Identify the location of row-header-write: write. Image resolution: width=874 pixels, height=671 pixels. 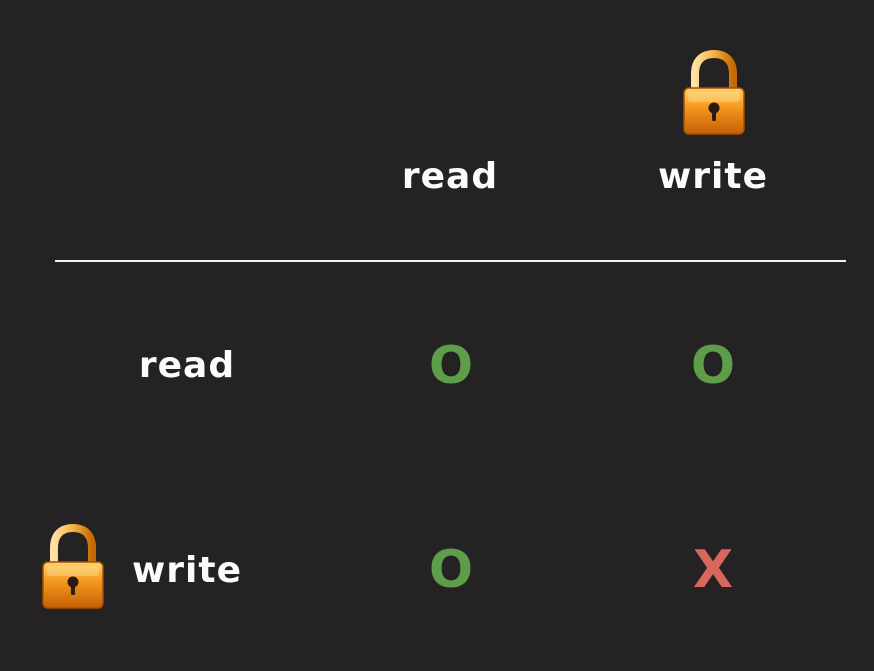
(187, 570).